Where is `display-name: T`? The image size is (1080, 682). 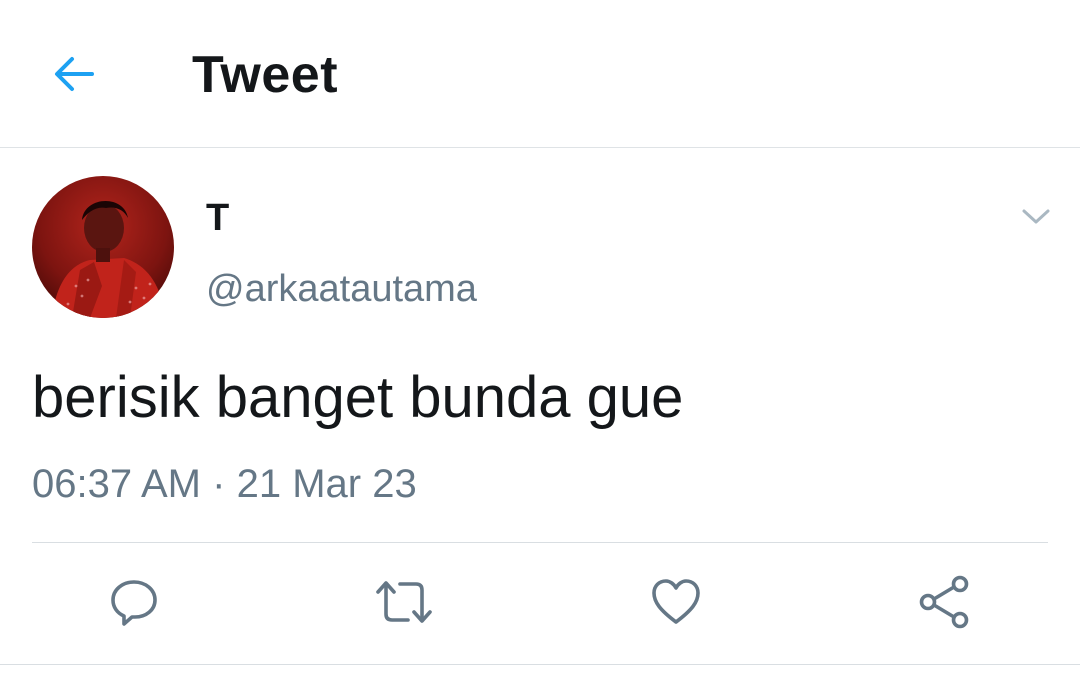 display-name: T is located at coordinates (217, 218).